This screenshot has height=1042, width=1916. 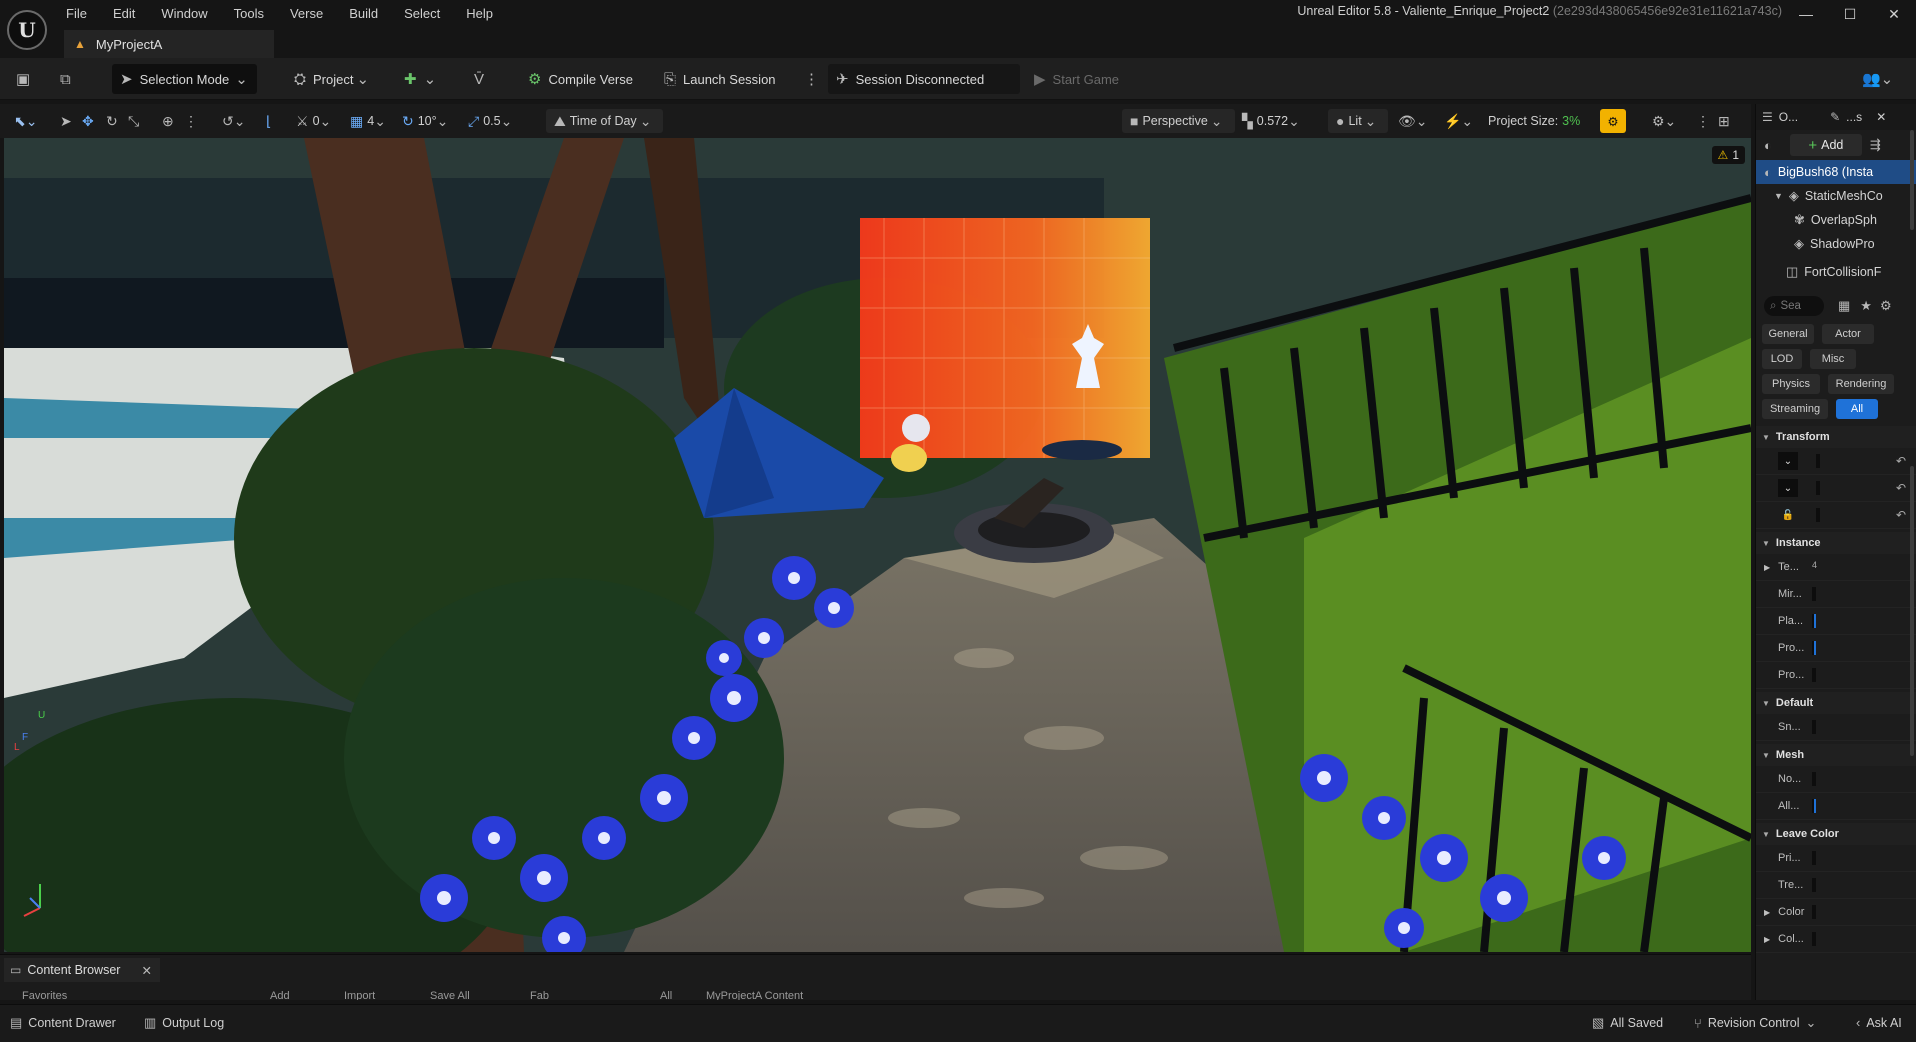 What do you see at coordinates (1854, 117) in the screenshot?
I see `tab-details: ...s` at bounding box center [1854, 117].